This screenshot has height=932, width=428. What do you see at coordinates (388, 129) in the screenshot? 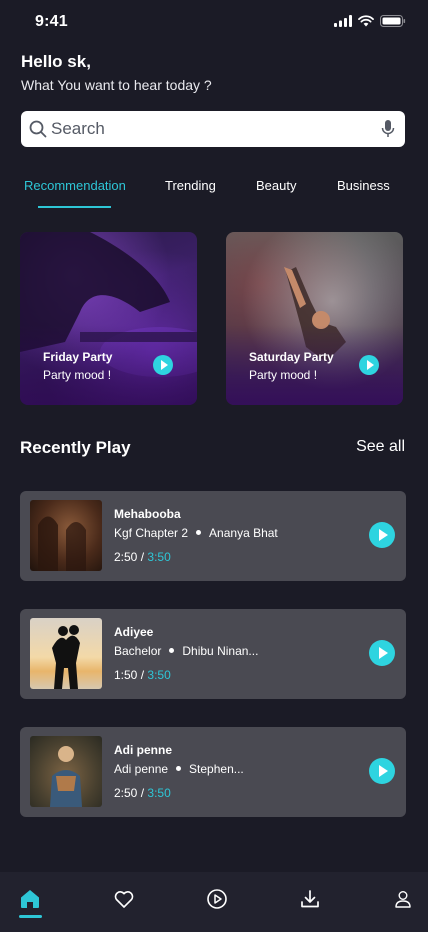
I see `microphone-icon` at bounding box center [388, 129].